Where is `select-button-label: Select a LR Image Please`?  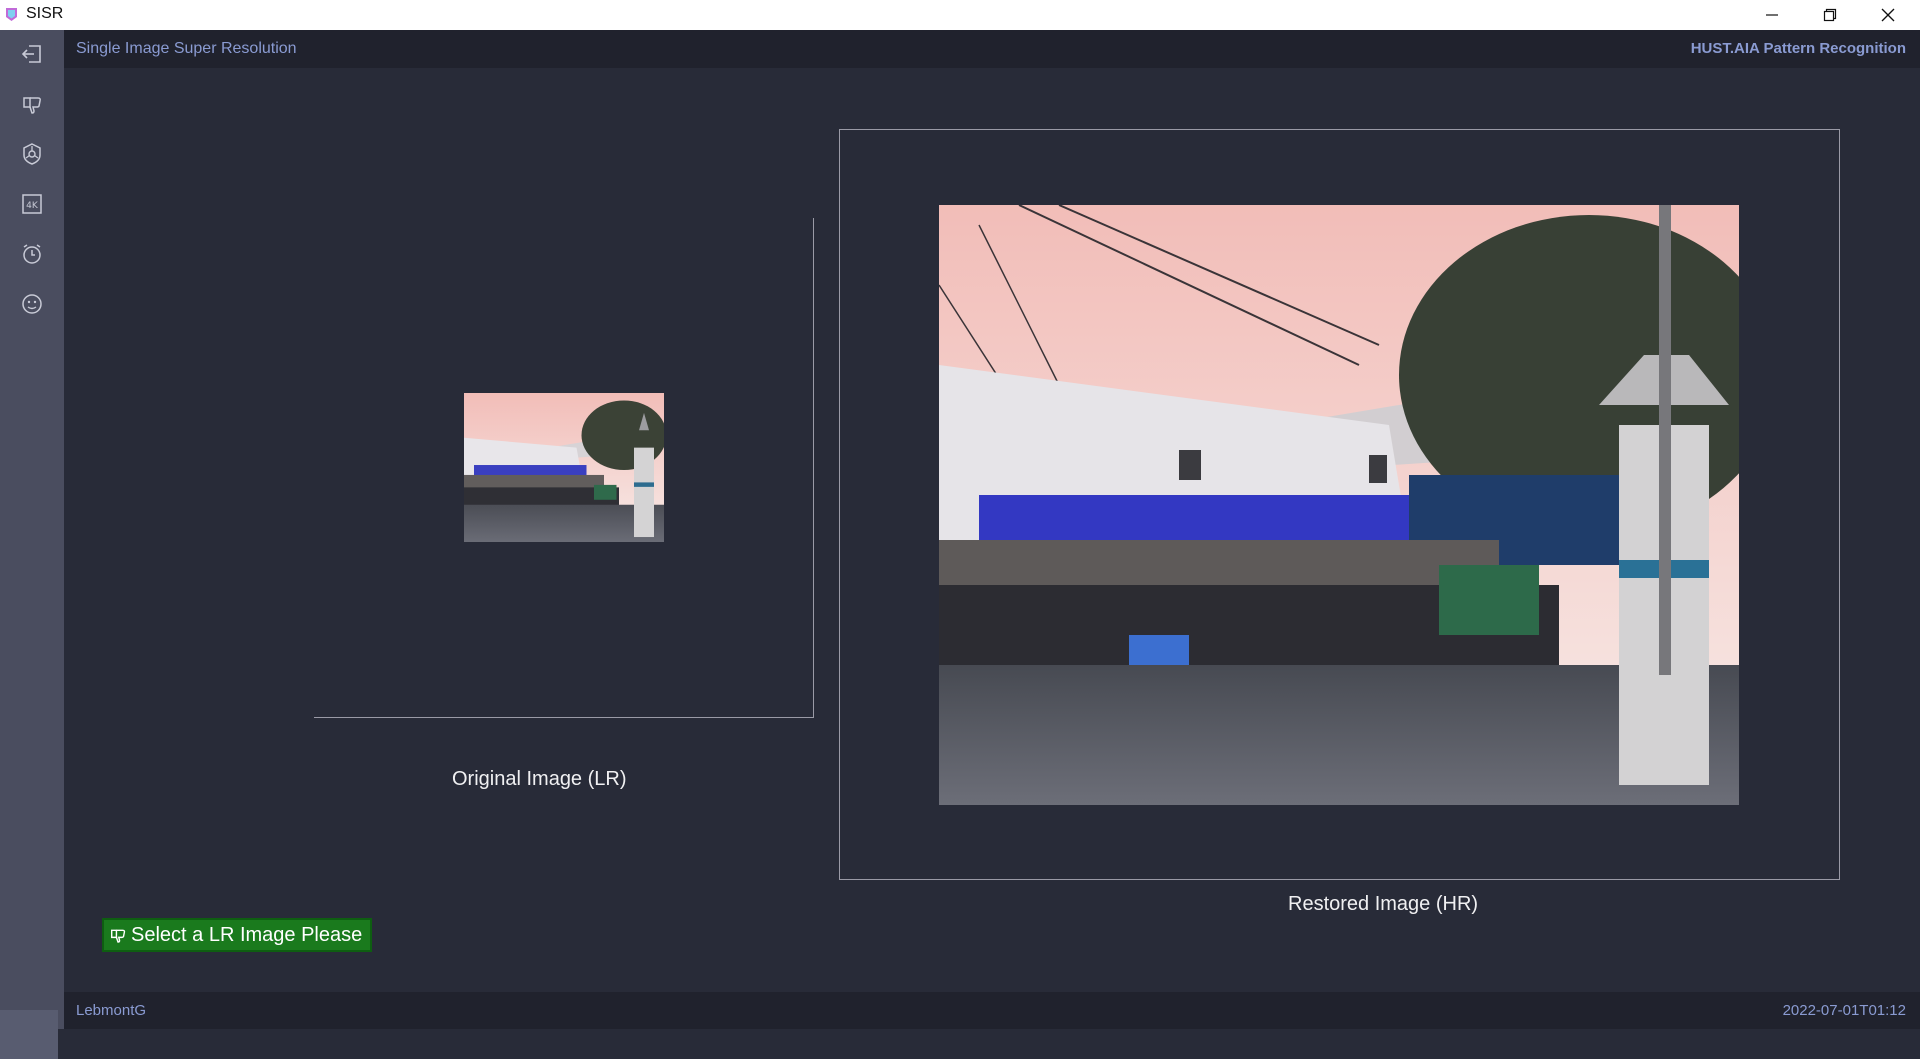 select-button-label: Select a LR Image Please is located at coordinates (247, 934).